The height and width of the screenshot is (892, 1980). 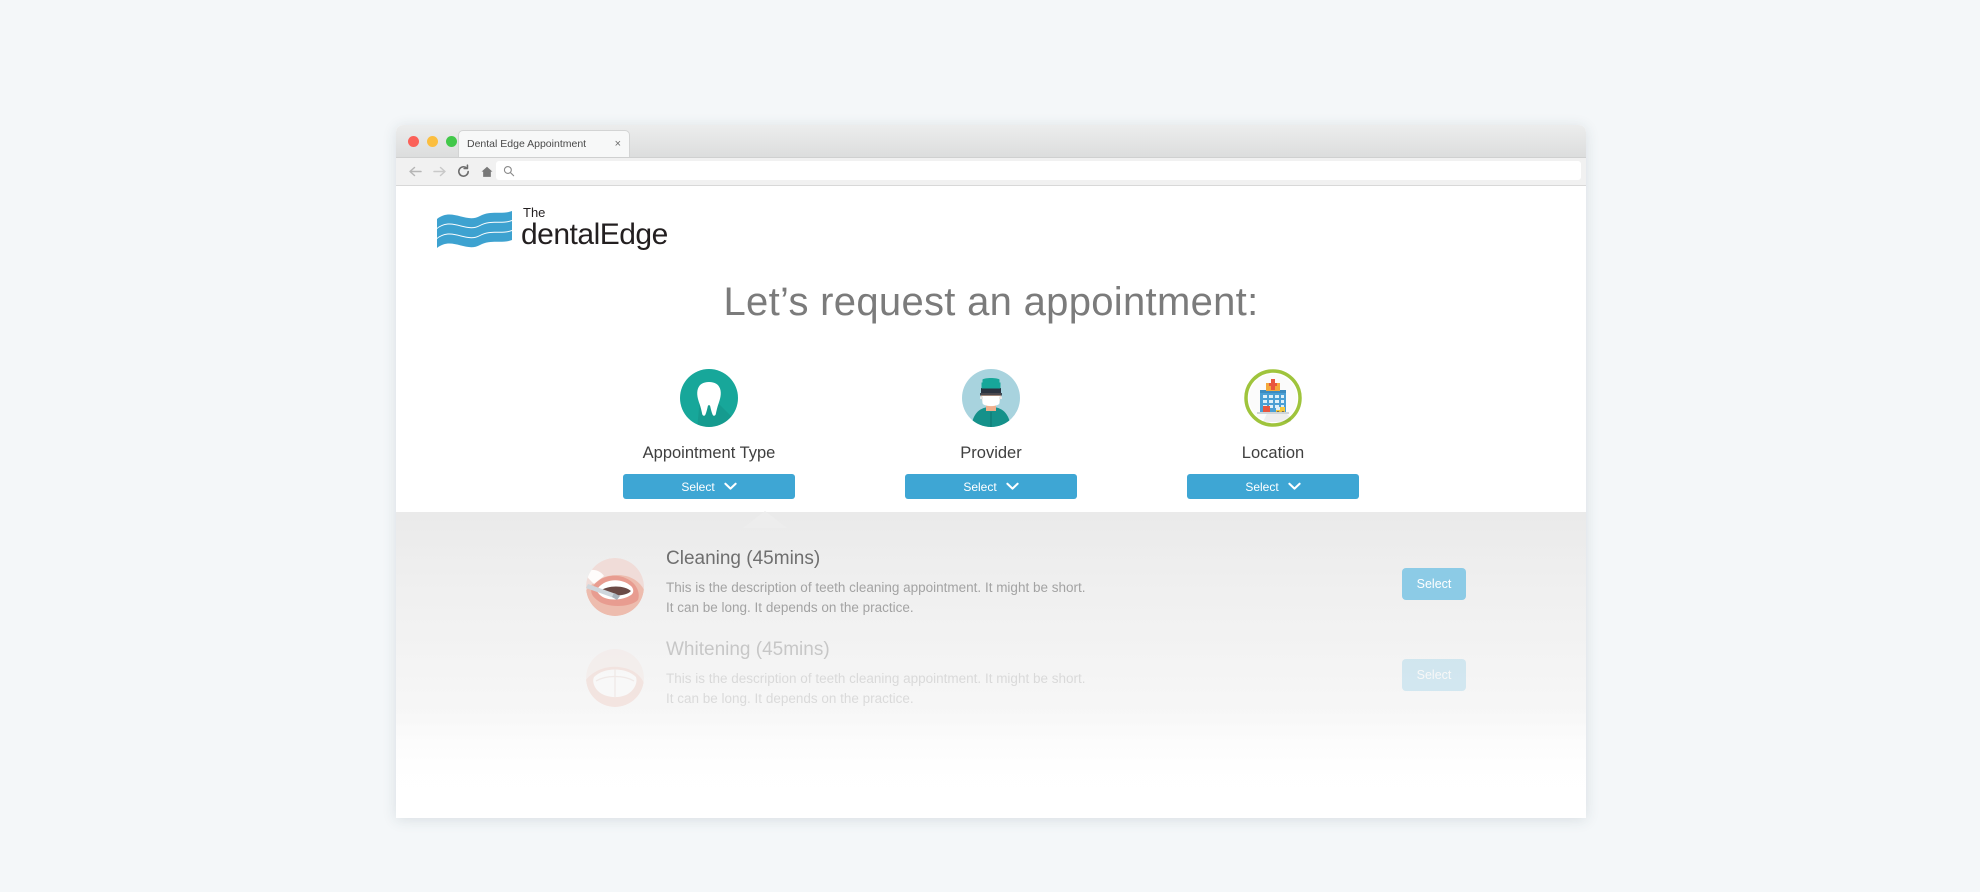 I want to click on list-item-title: Cleaning (45mins), so click(x=743, y=558).